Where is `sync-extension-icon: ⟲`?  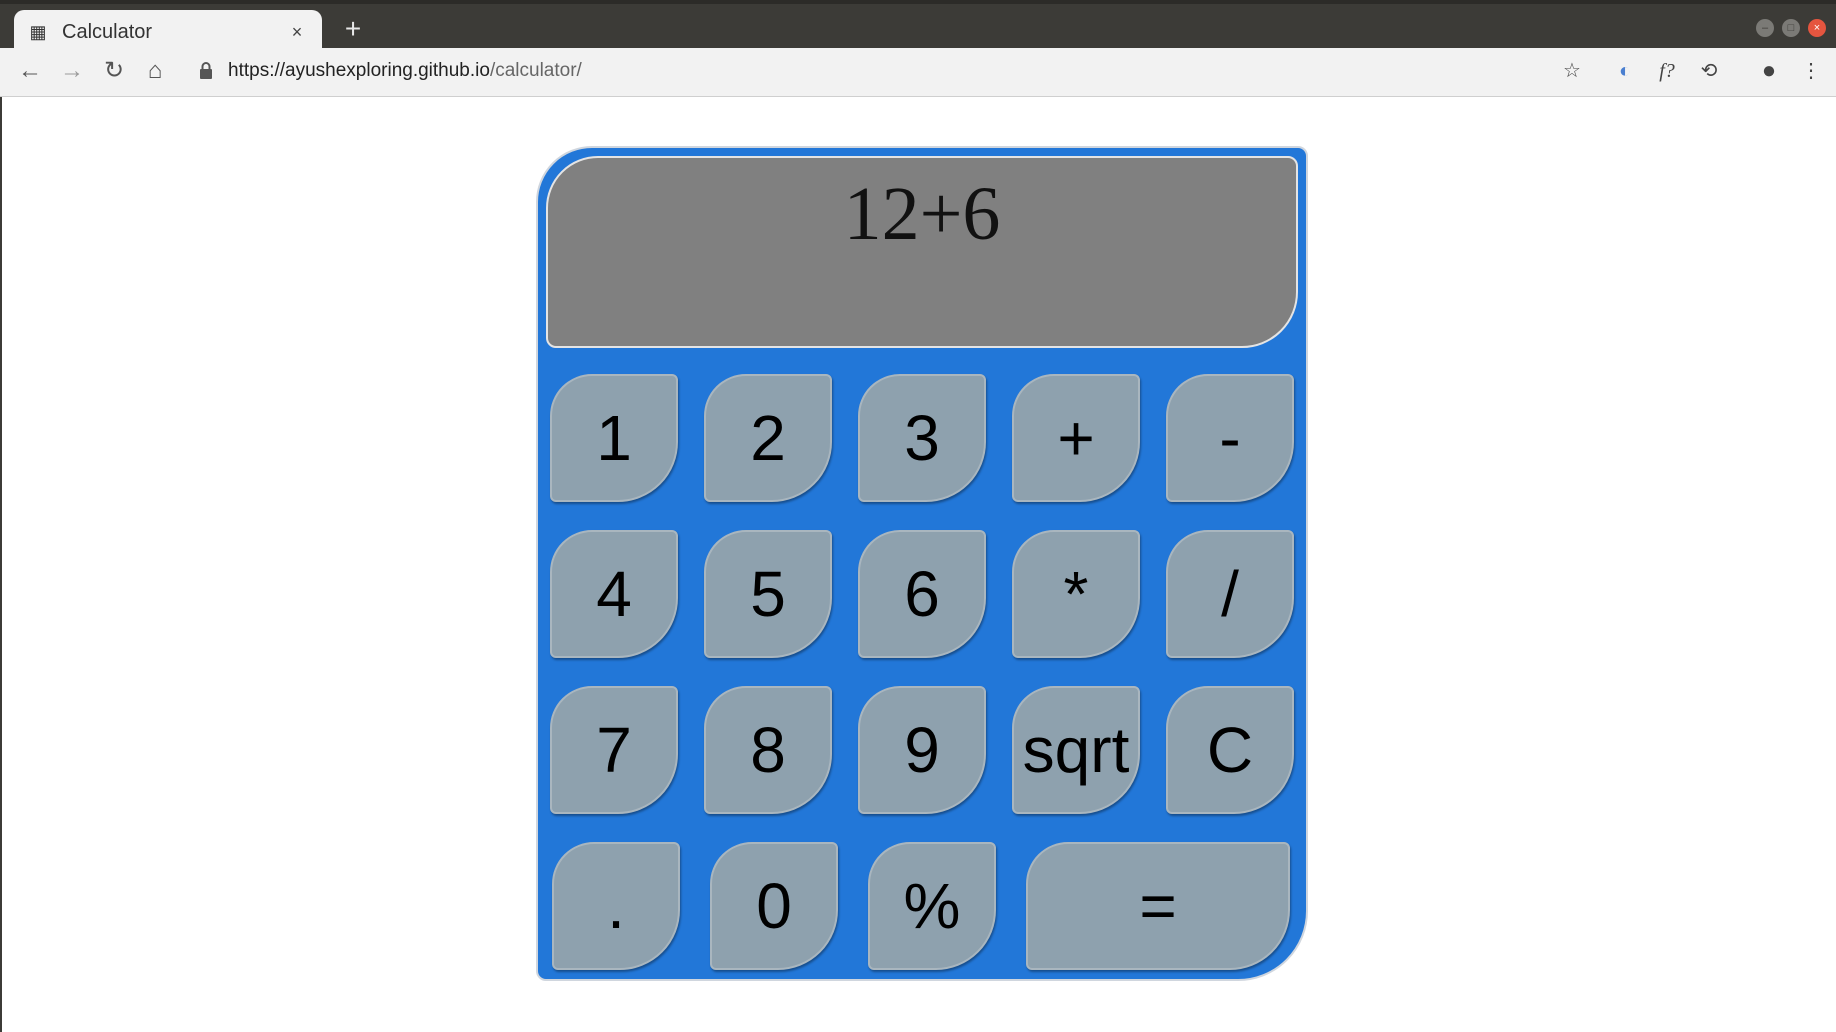 sync-extension-icon: ⟲ is located at coordinates (1709, 71).